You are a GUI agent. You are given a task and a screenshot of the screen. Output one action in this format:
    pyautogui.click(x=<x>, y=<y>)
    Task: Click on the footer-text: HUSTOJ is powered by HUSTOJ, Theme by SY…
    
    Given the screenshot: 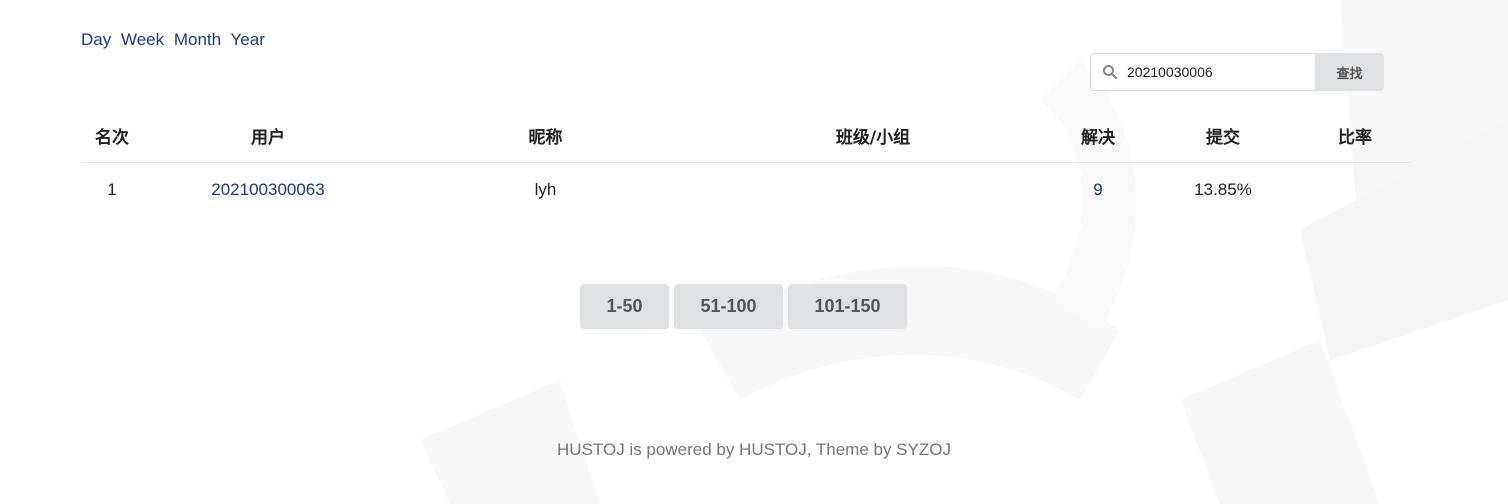 What is the action you would take?
    pyautogui.click(x=754, y=449)
    